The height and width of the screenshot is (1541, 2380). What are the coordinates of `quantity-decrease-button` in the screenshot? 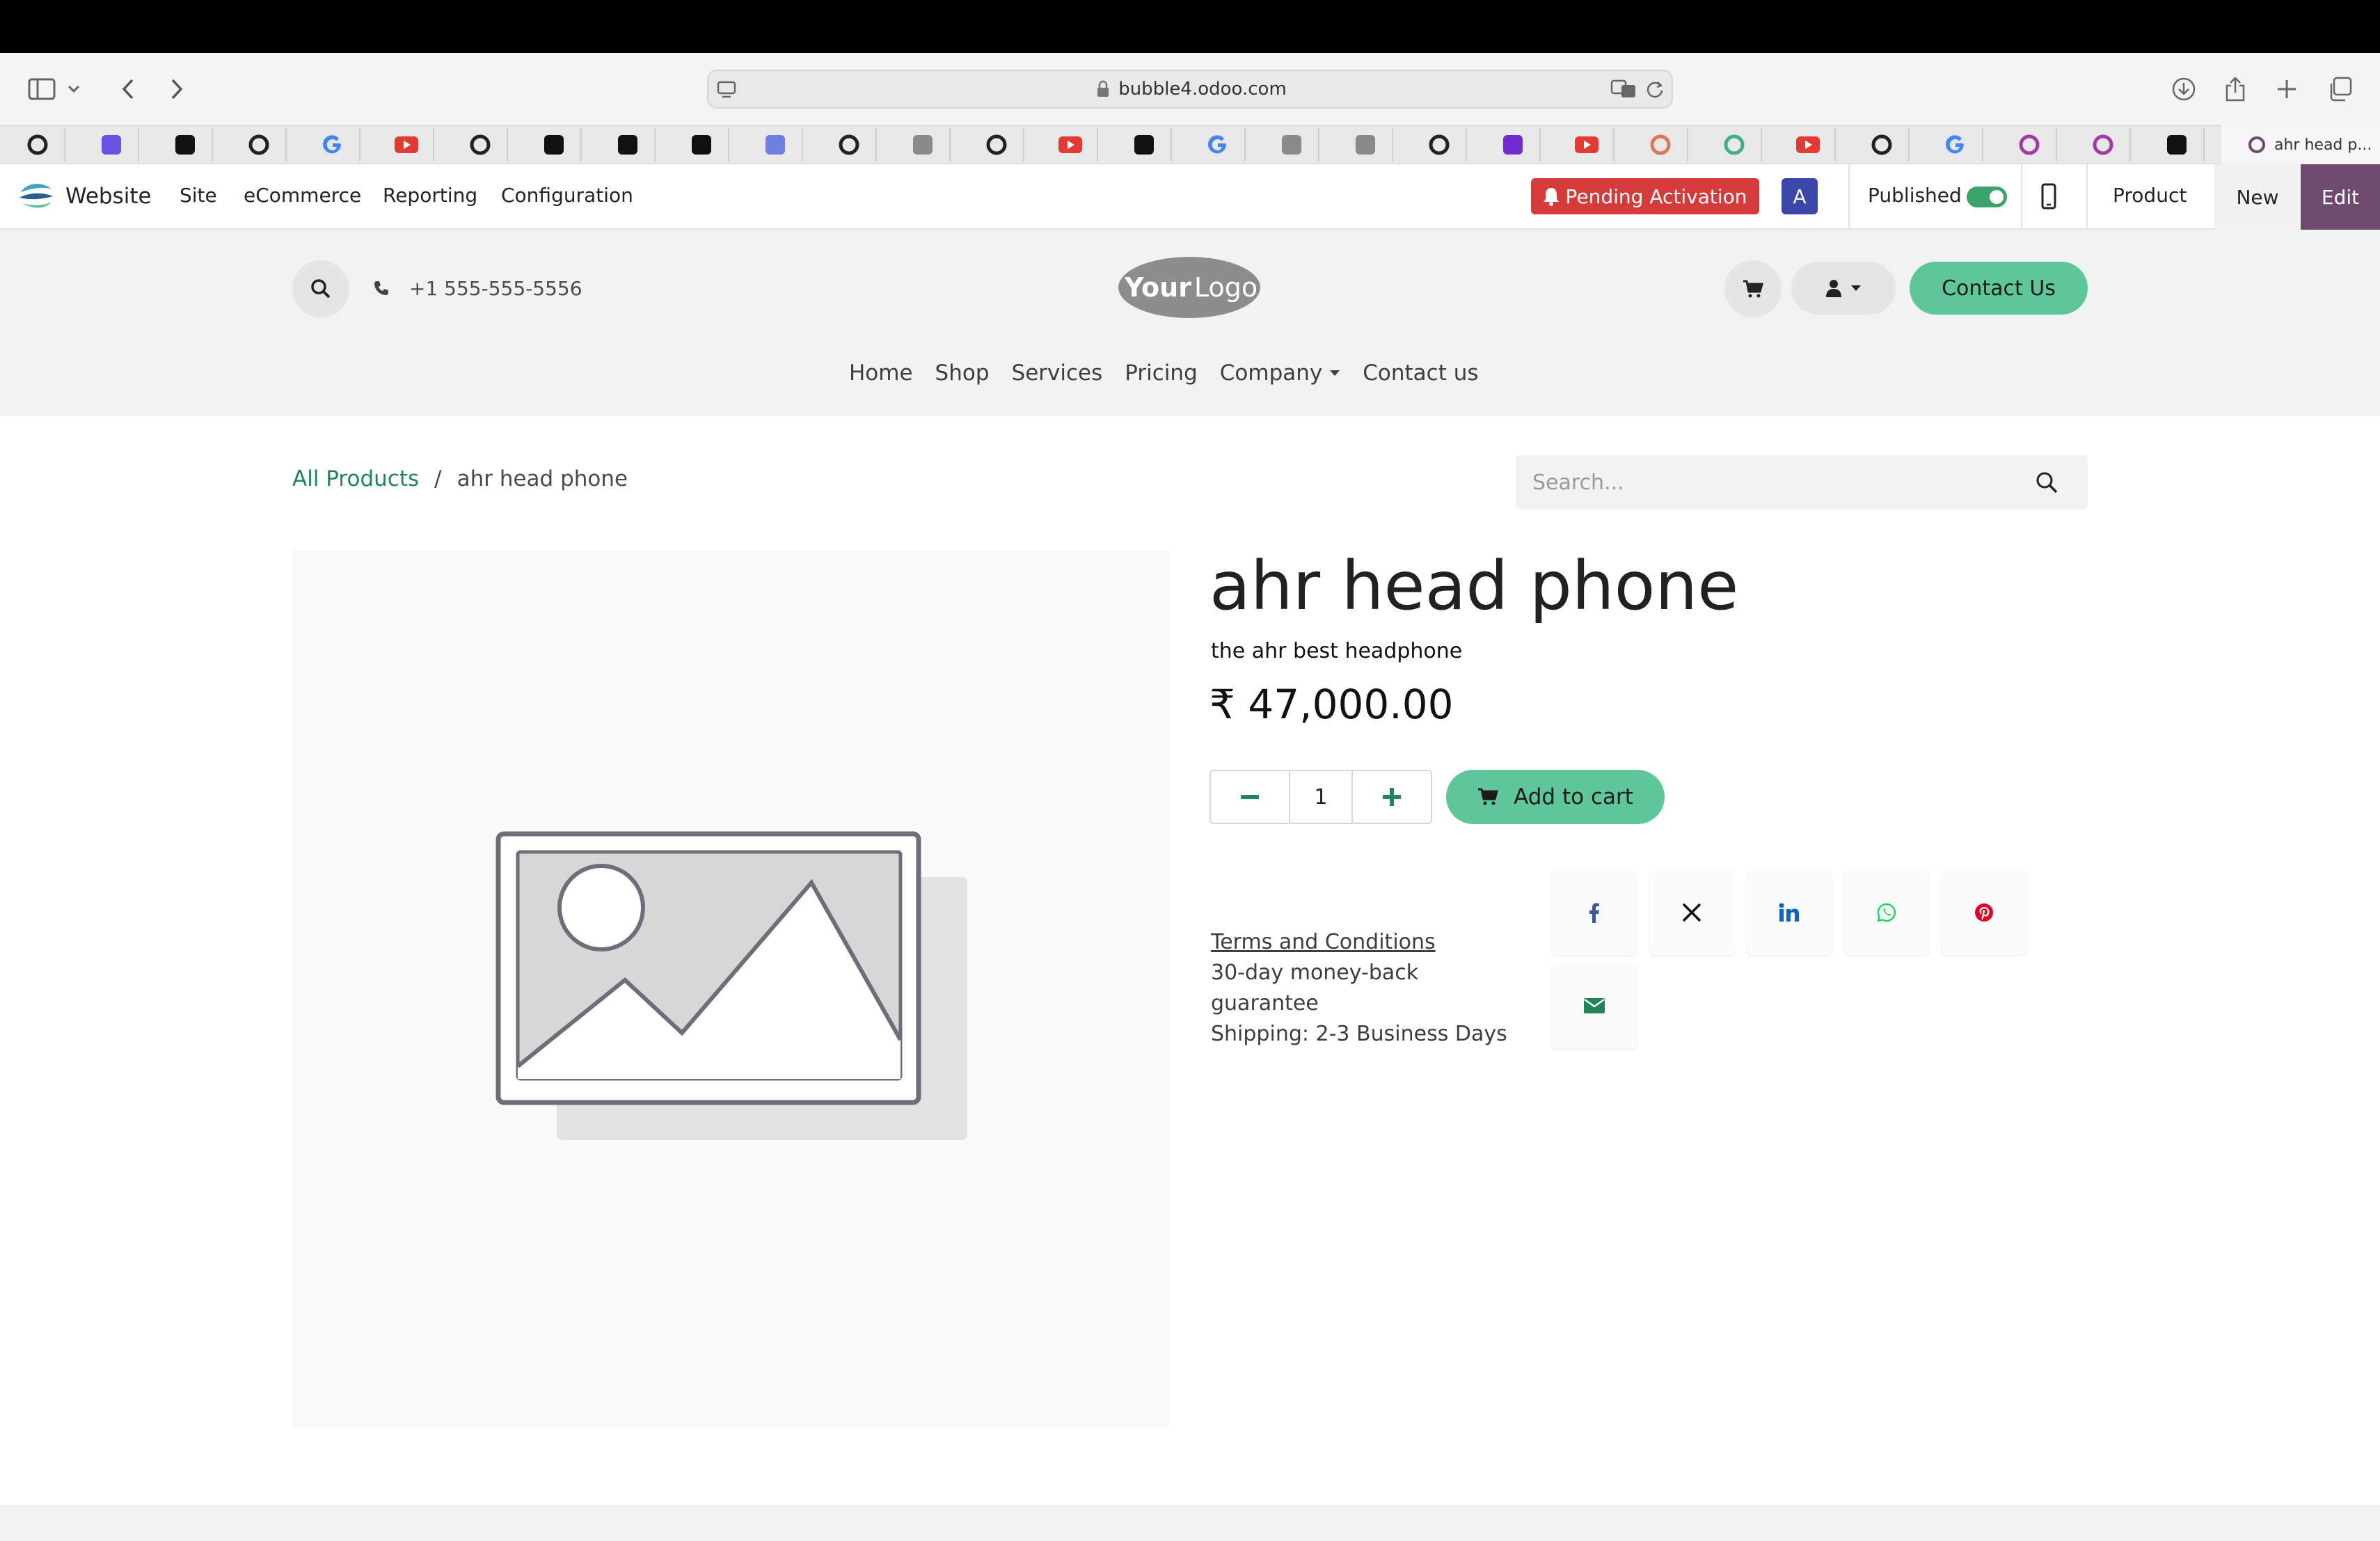 It's located at (1250, 797).